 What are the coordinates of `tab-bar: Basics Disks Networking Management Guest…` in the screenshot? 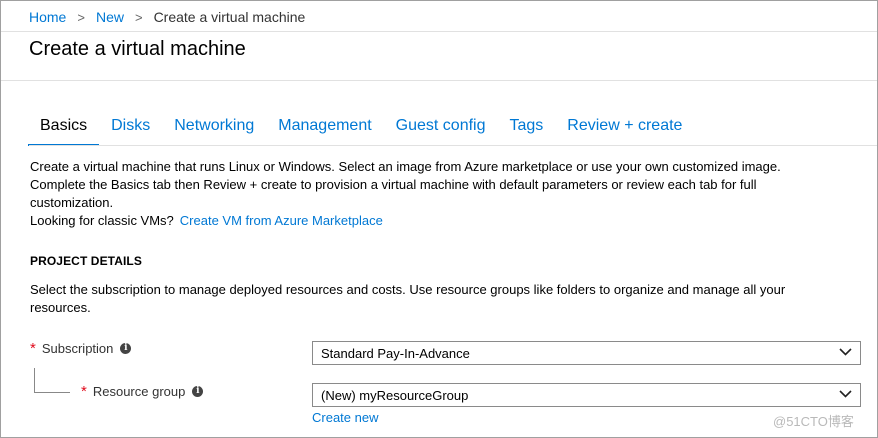 It's located at (361, 129).